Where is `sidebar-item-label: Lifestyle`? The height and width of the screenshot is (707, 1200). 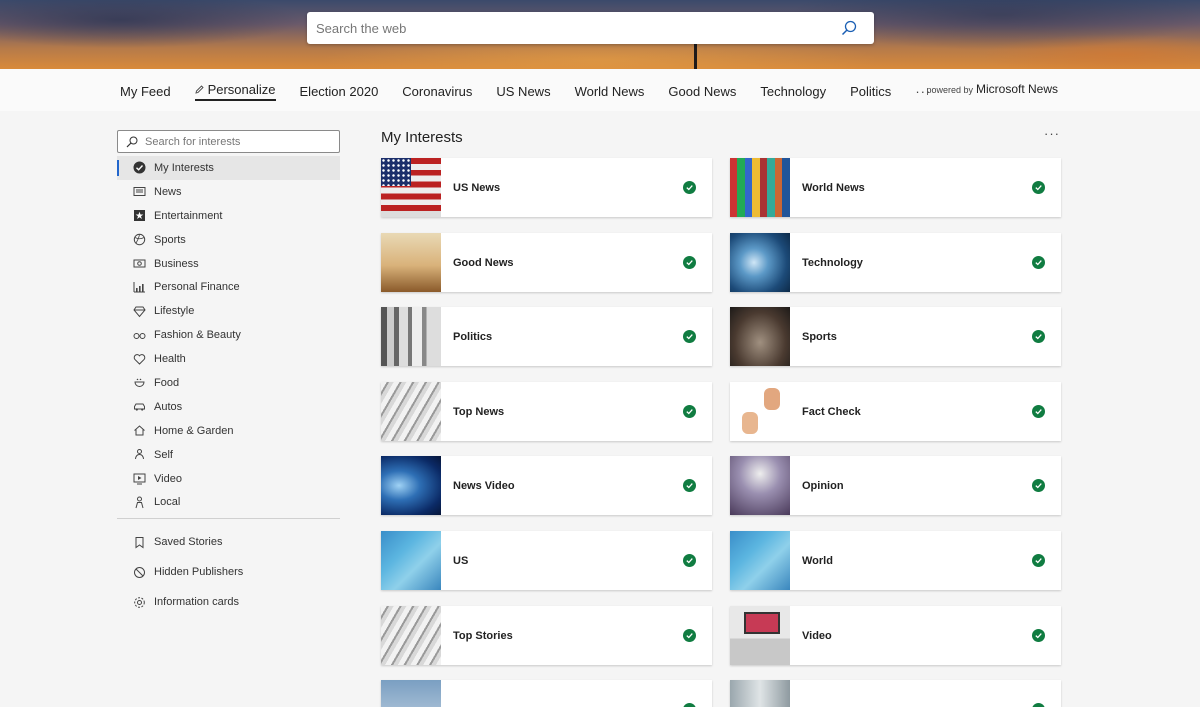
sidebar-item-label: Lifestyle is located at coordinates (174, 311).